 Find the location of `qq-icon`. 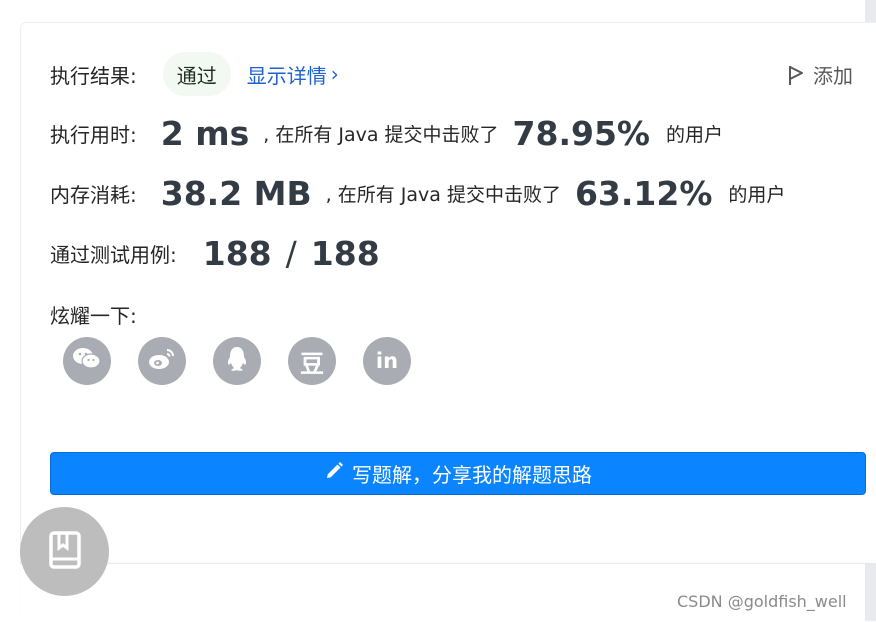

qq-icon is located at coordinates (237, 361).